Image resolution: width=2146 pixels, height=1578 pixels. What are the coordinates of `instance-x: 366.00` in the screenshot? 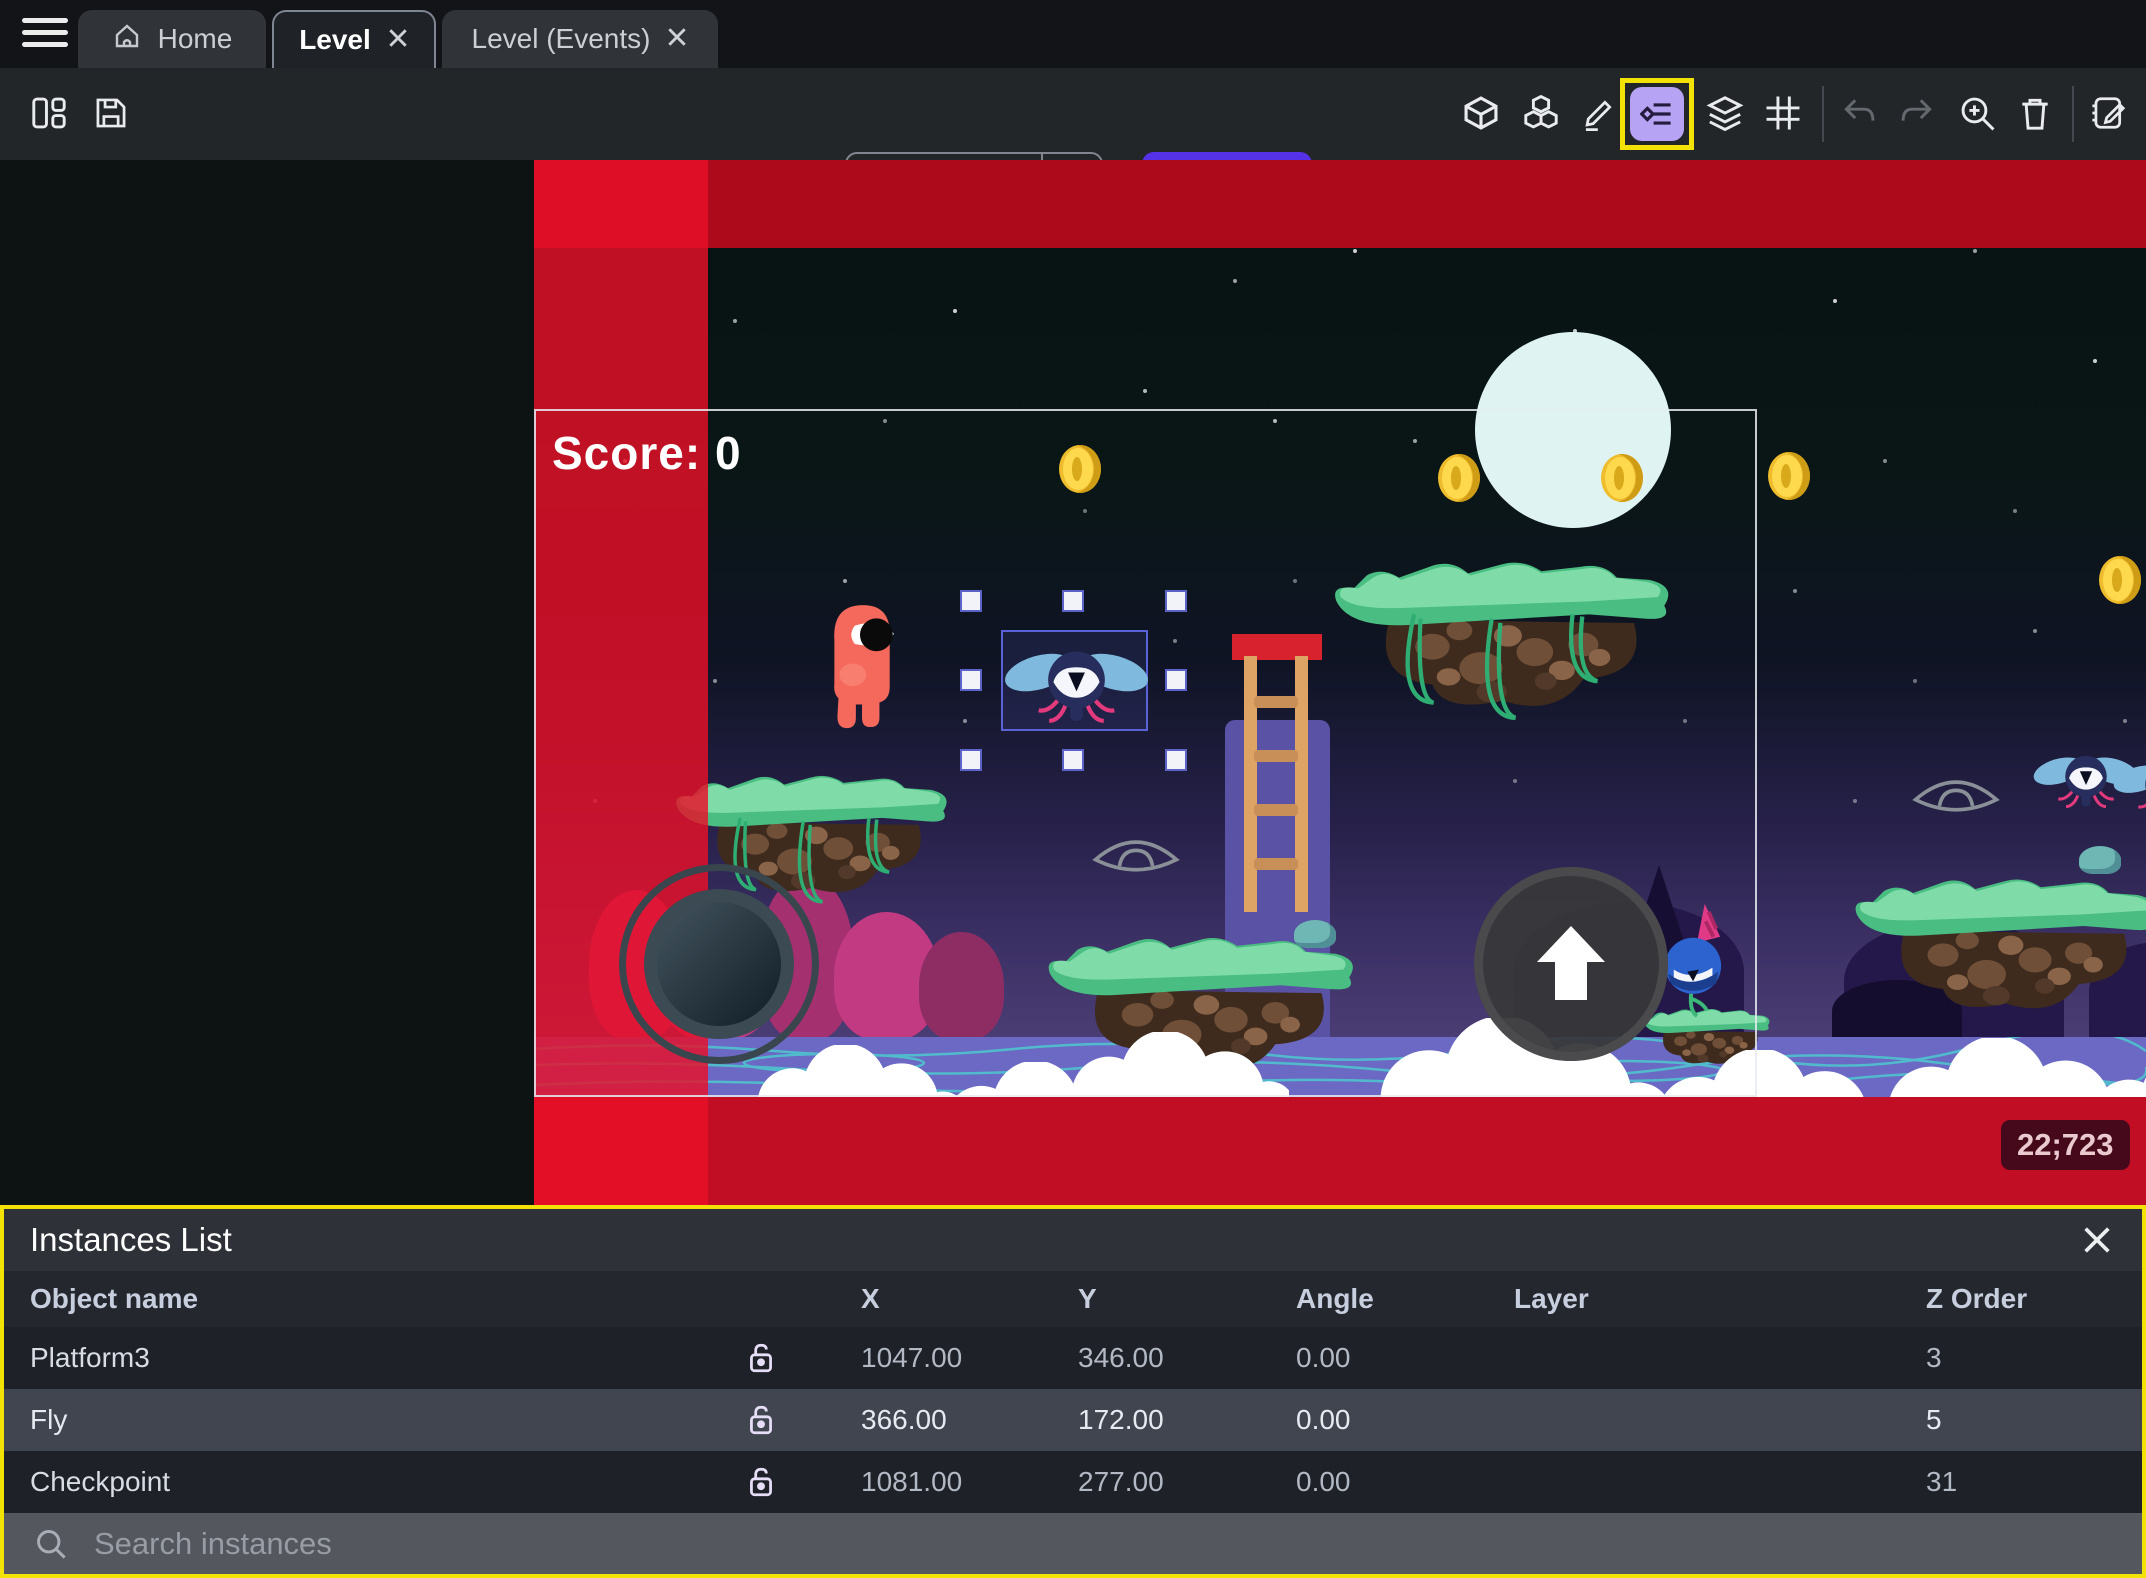 It's located at (912, 1420).